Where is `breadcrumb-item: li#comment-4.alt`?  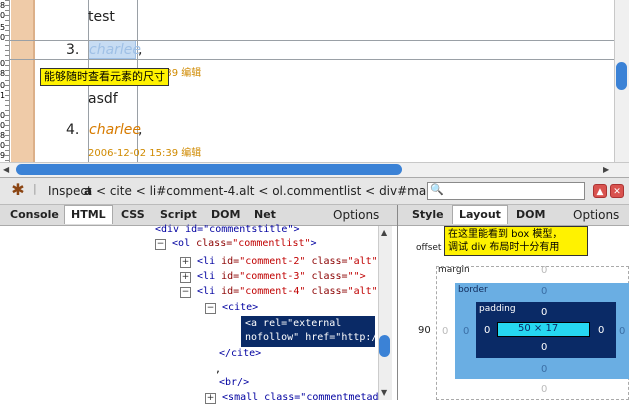 breadcrumb-item: li#comment-4.alt is located at coordinates (202, 191).